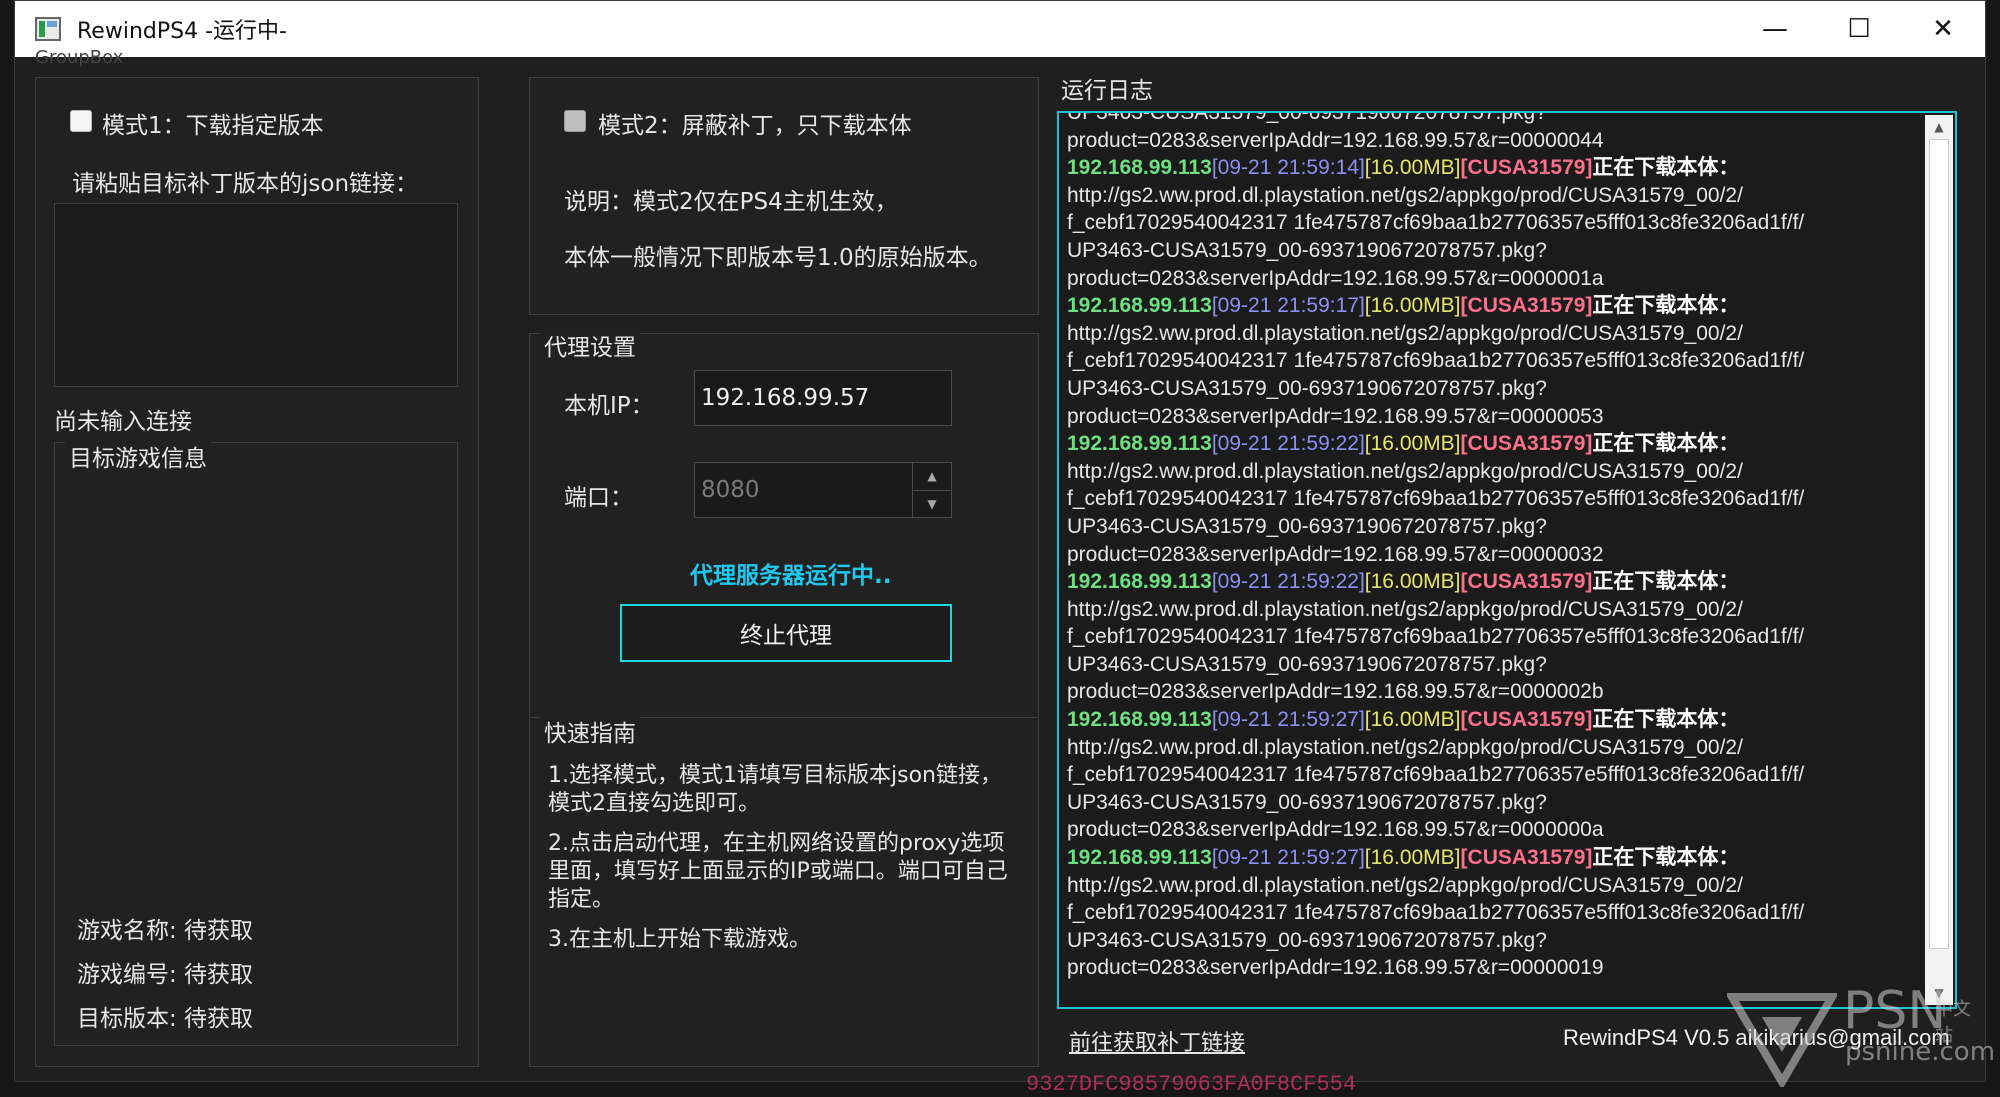 This screenshot has height=1097, width=2000. I want to click on app-icon, so click(48, 29).